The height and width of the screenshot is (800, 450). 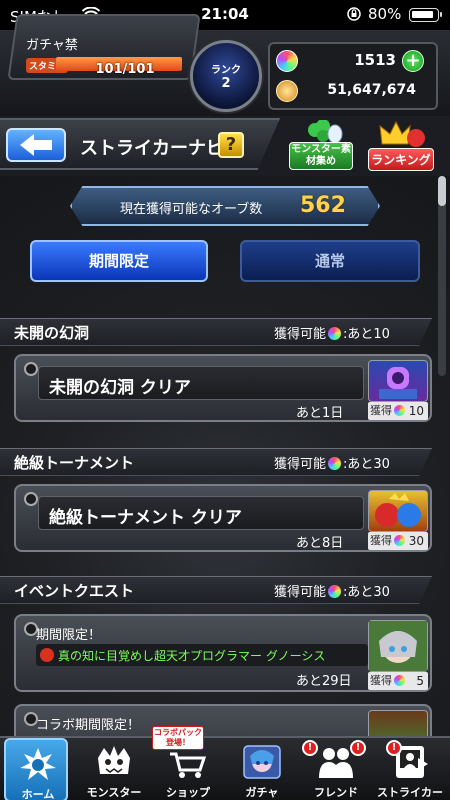 I want to click on devil-icon, so click(x=47, y=655).